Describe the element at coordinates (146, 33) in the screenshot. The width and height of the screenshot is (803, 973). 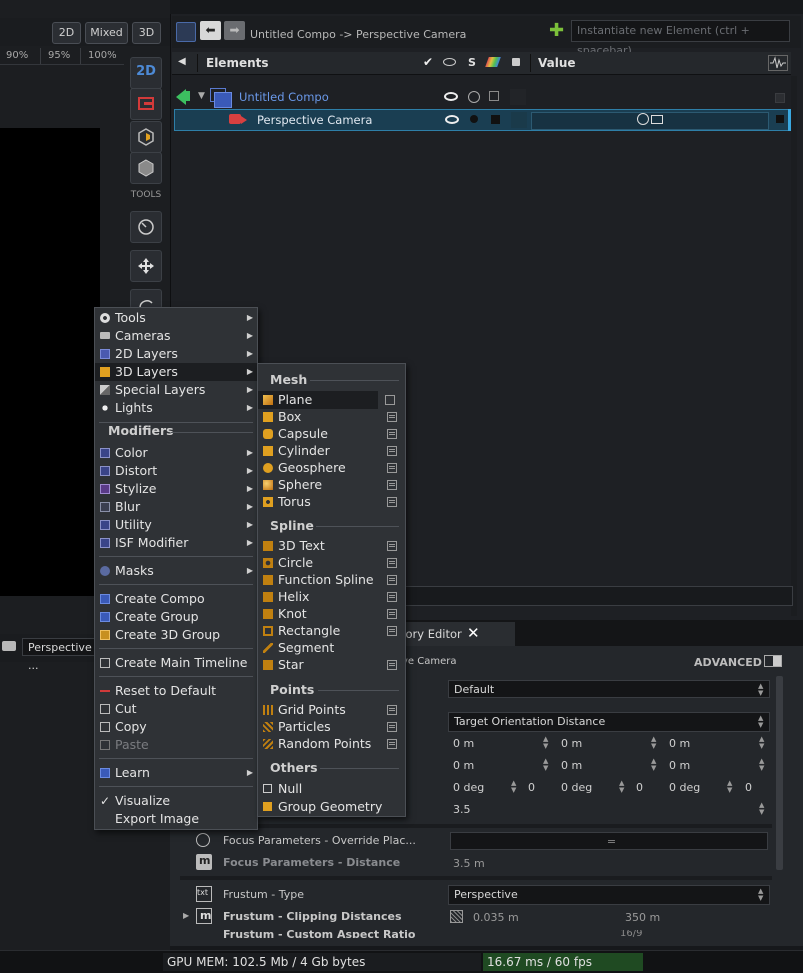
I see `mode-3d-button: 3D` at that location.